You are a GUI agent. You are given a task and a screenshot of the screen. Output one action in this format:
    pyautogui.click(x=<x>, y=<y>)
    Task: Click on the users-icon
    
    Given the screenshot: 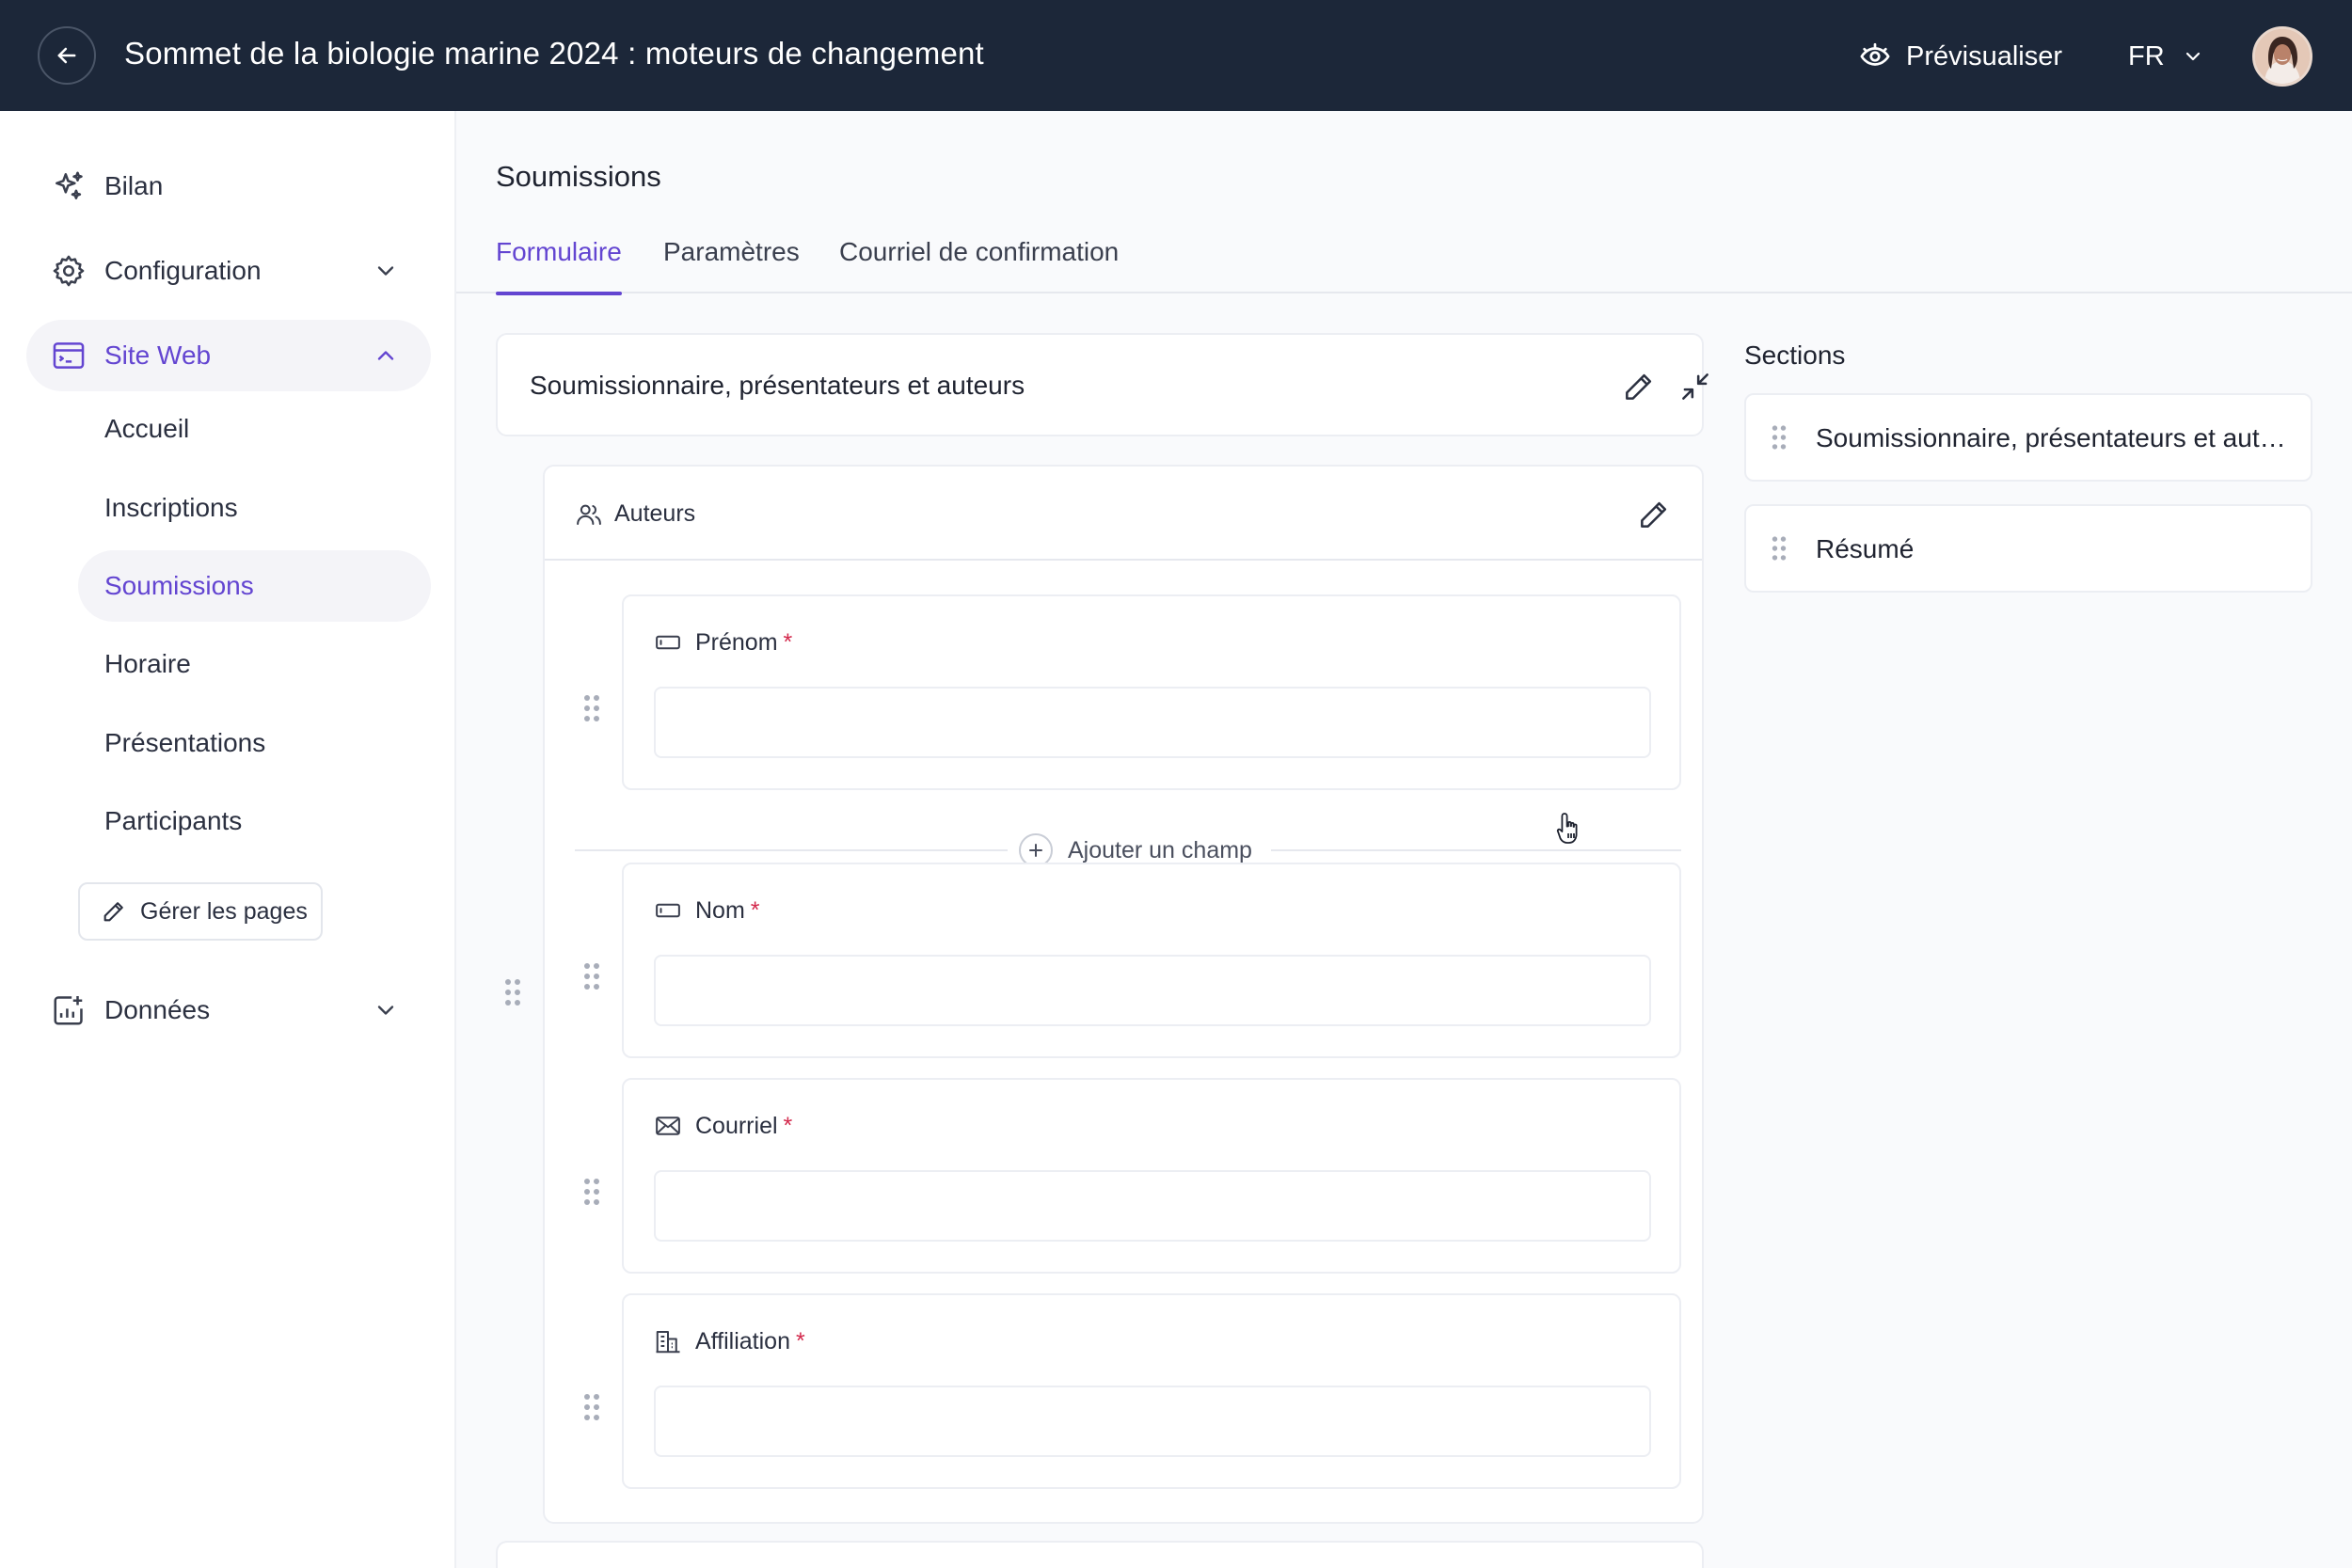 What is the action you would take?
    pyautogui.click(x=589, y=514)
    